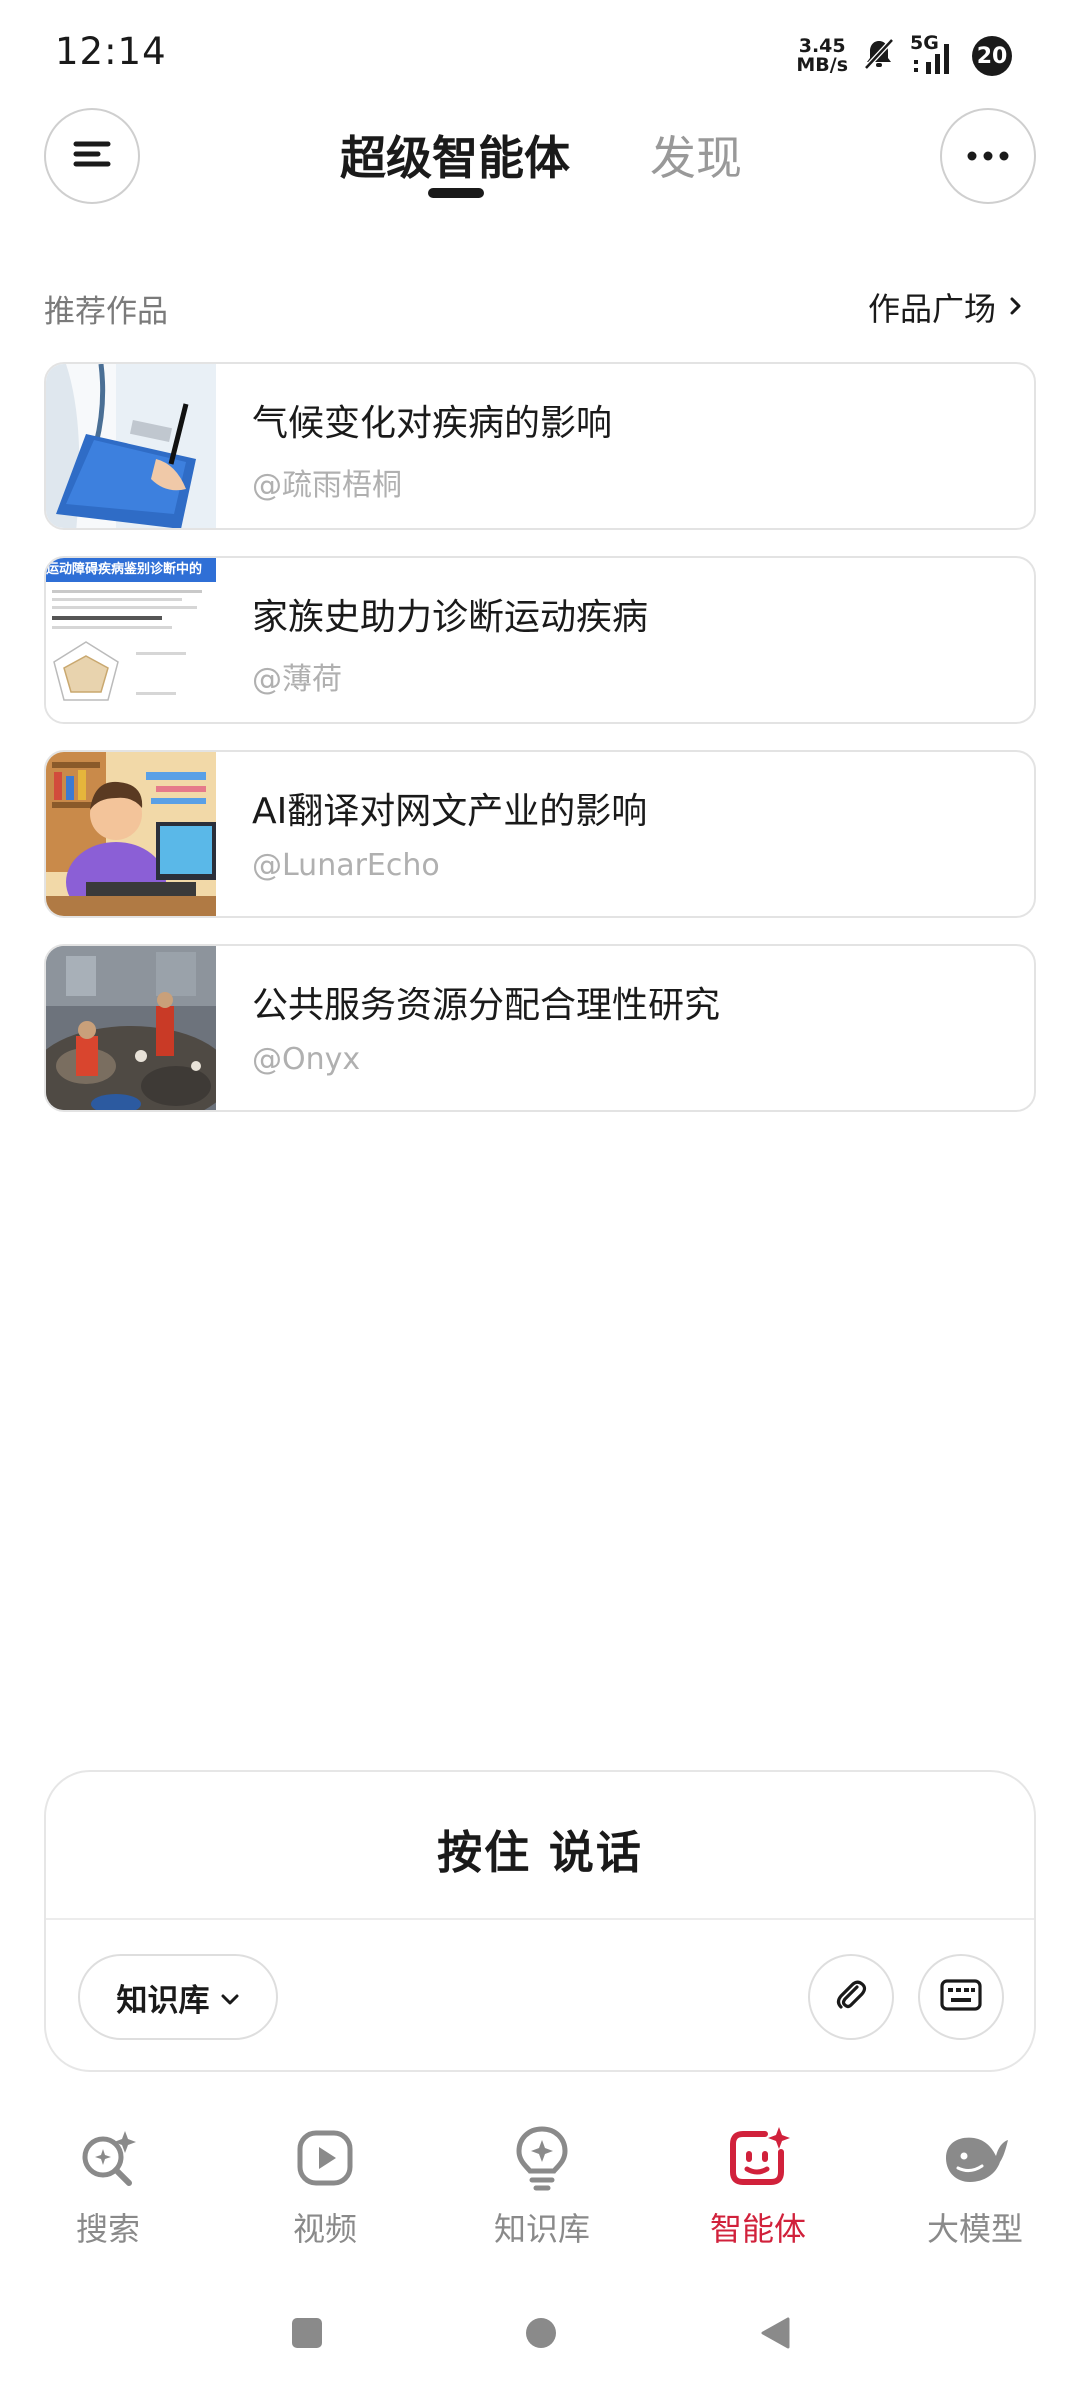  I want to click on chevron-down-icon, so click(230, 1997).